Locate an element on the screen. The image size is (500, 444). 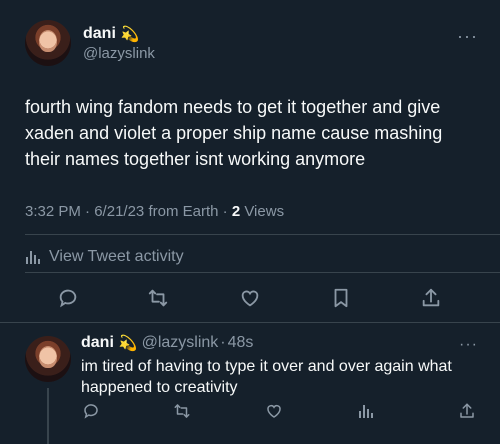
view-tweet-activity-link: View Tweet activity is located at coordinates (104, 257).